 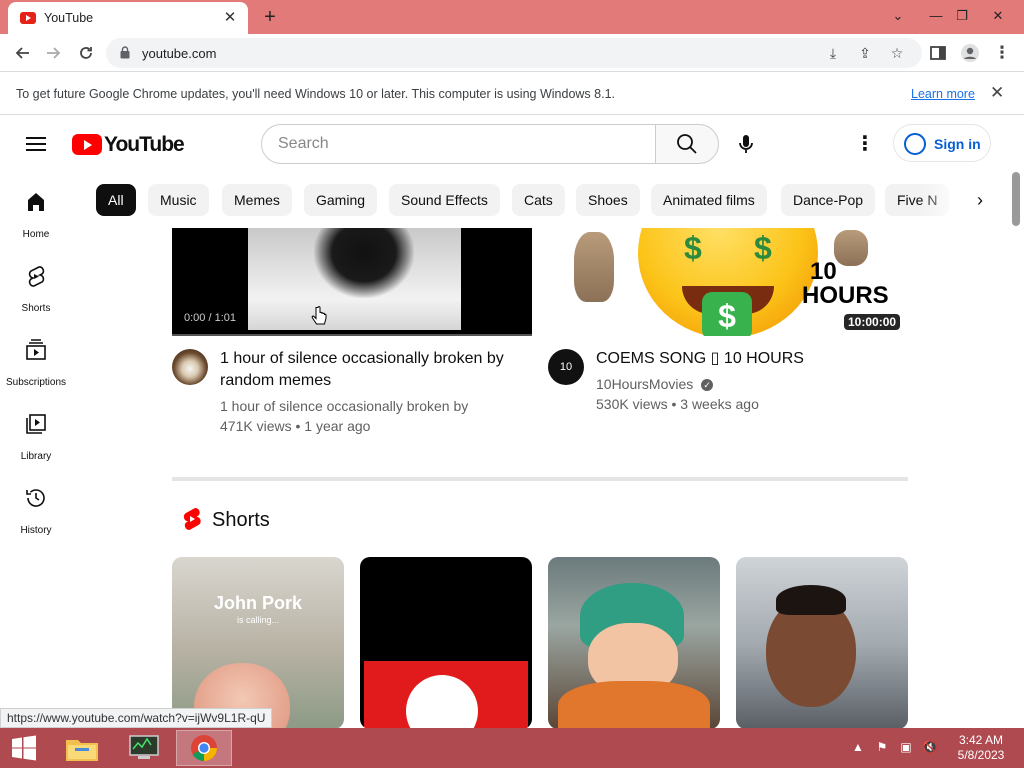 I want to click on infobar-close-icon: ✕, so click(x=997, y=93).